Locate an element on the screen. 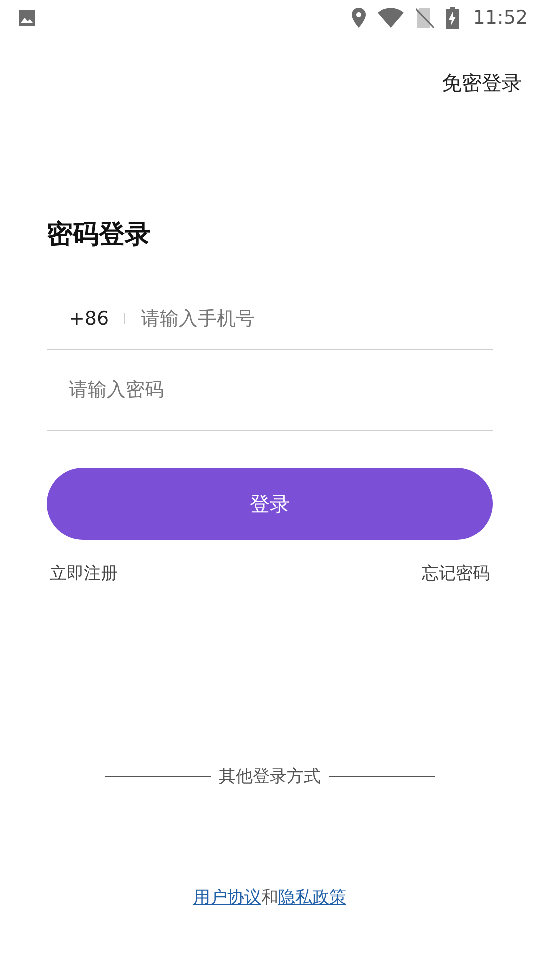  passwordless-login-link: 免密登录 is located at coordinates (482, 83).